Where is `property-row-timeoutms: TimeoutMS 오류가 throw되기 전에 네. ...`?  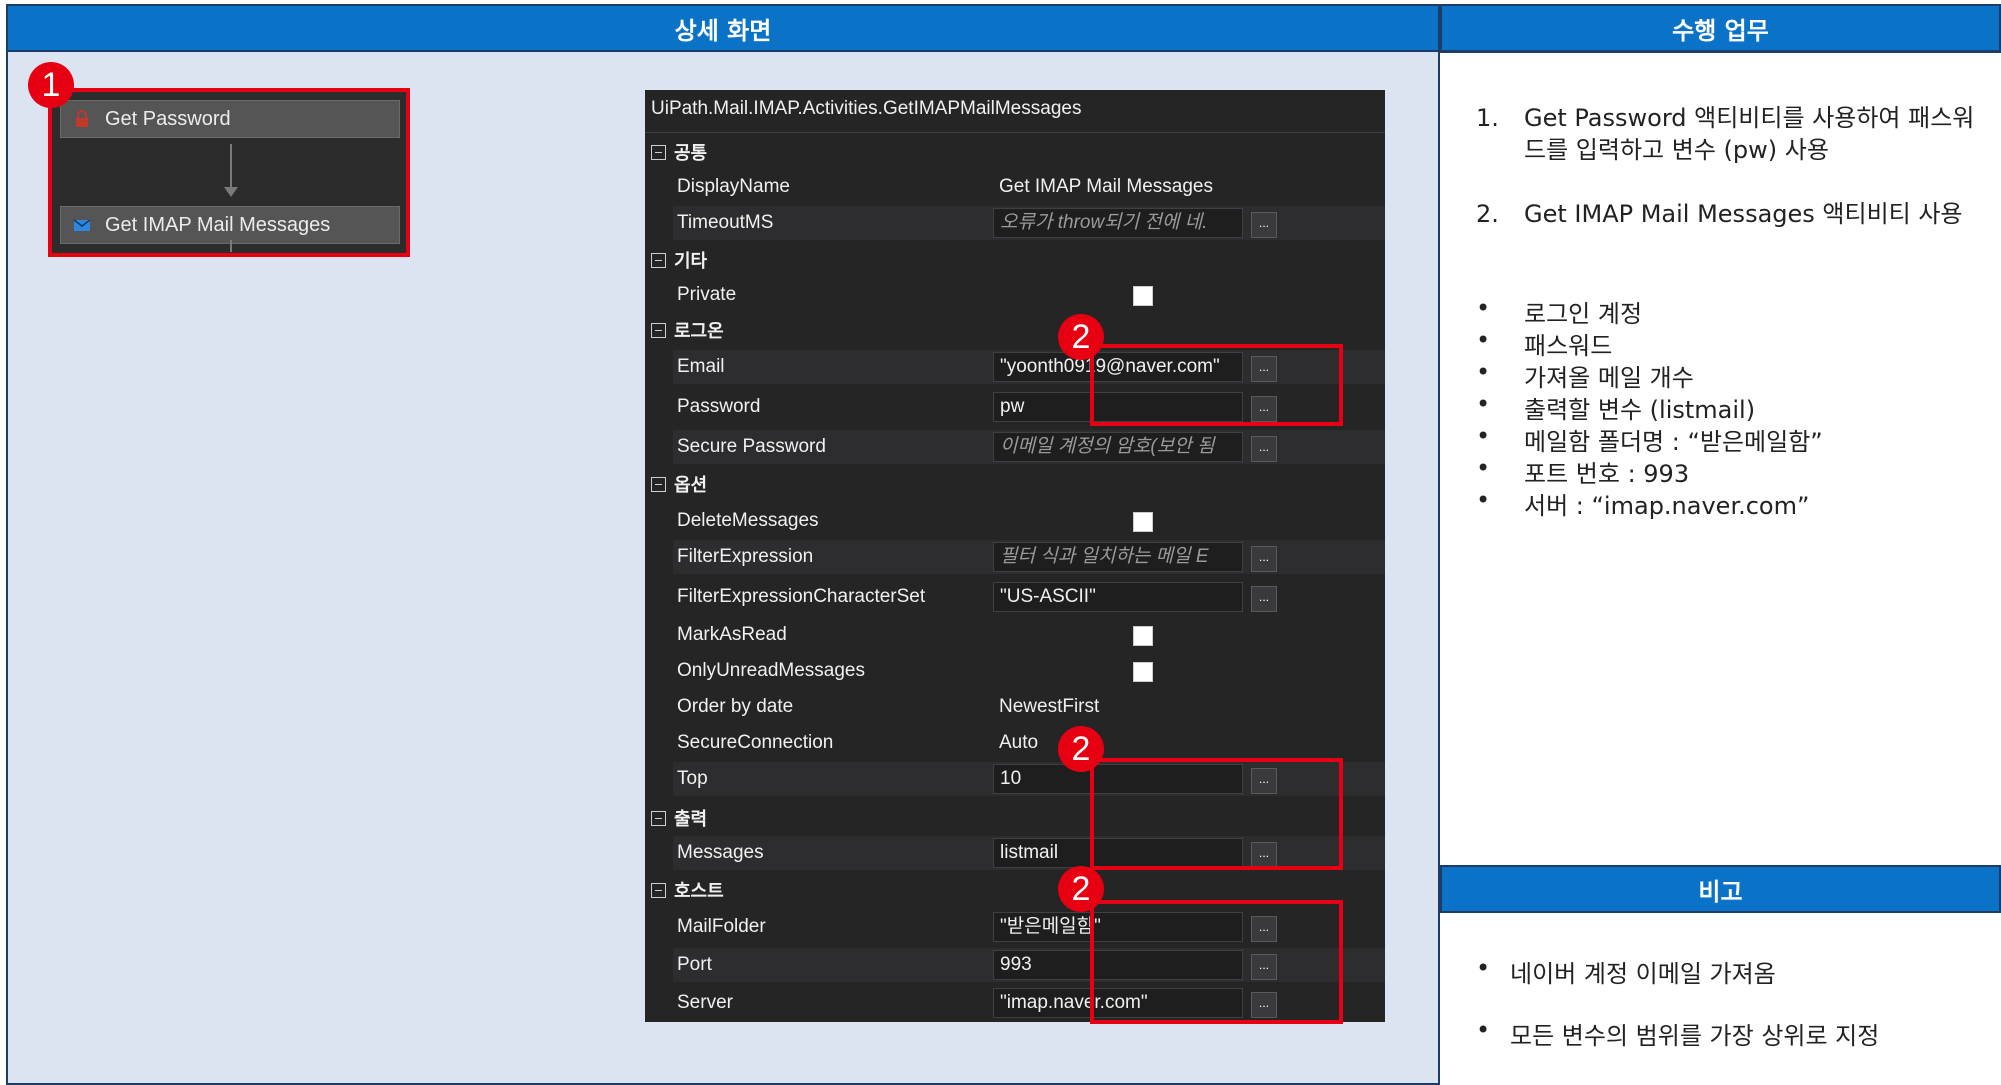
property-row-timeoutms: TimeoutMS 오류가 throw되기 전에 네. ... is located at coordinates (1029, 223).